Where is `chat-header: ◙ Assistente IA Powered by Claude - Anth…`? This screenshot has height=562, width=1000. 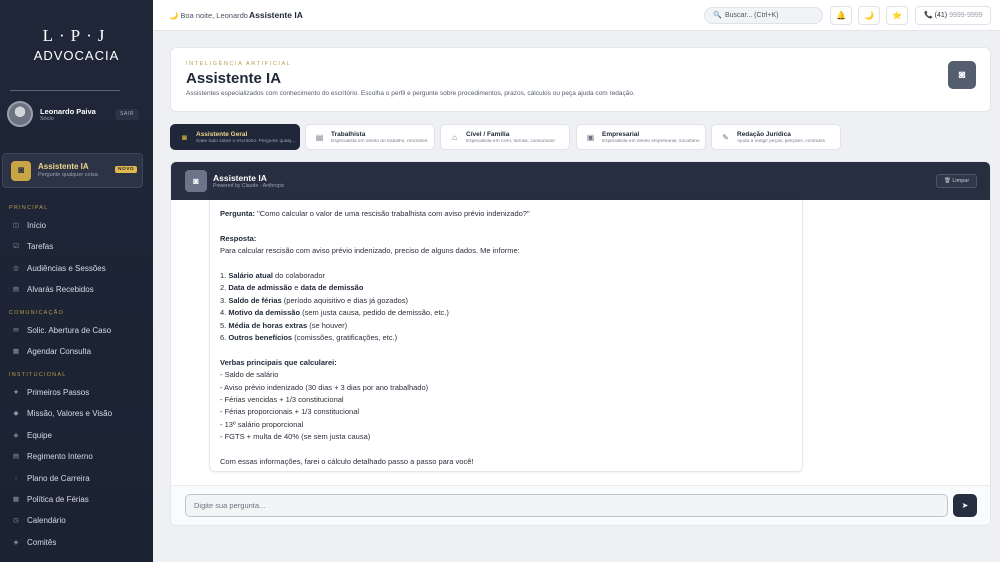
chat-header: ◙ Assistente IA Powered by Claude - Anth… is located at coordinates (580, 181).